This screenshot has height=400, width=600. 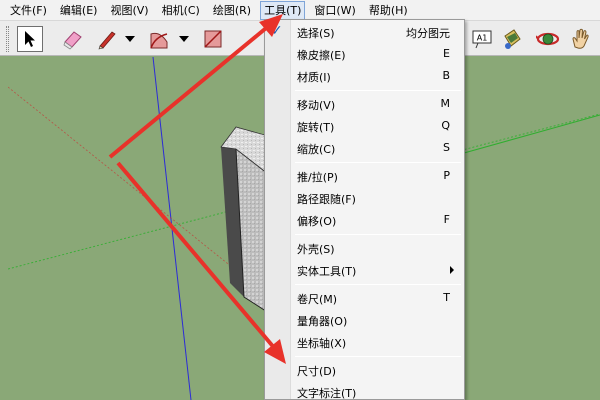 I want to click on tools-menu-item: 卷尺(M) T, so click(x=364, y=298).